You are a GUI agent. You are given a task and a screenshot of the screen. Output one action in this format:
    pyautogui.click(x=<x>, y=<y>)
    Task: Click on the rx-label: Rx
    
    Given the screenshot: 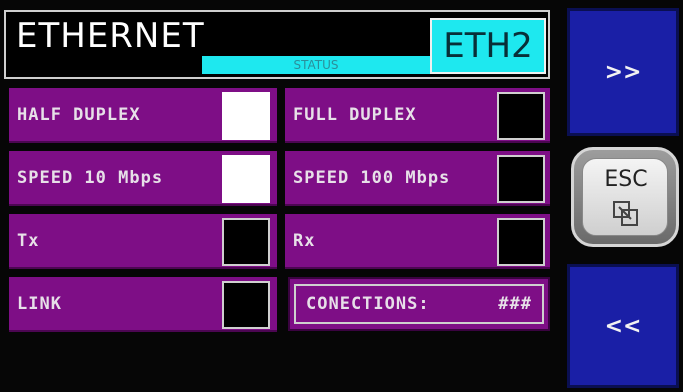 What is the action you would take?
    pyautogui.click(x=304, y=240)
    